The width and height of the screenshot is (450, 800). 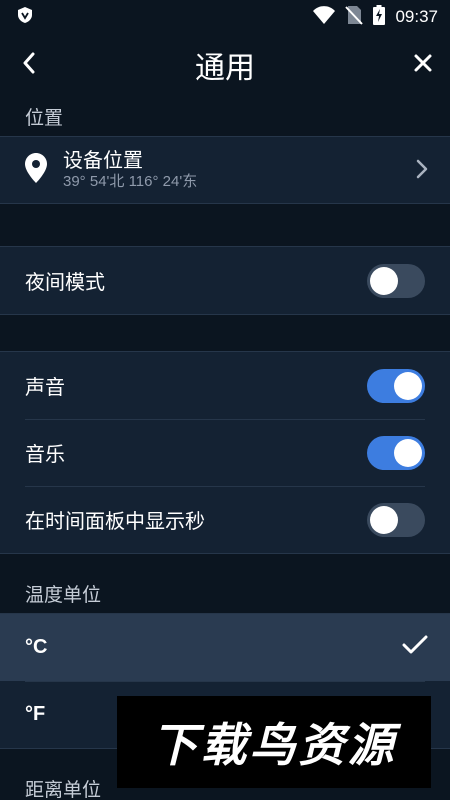 What do you see at coordinates (130, 181) in the screenshot?
I see `device-location-coordinates: 39° 54'北 116° 24'东` at bounding box center [130, 181].